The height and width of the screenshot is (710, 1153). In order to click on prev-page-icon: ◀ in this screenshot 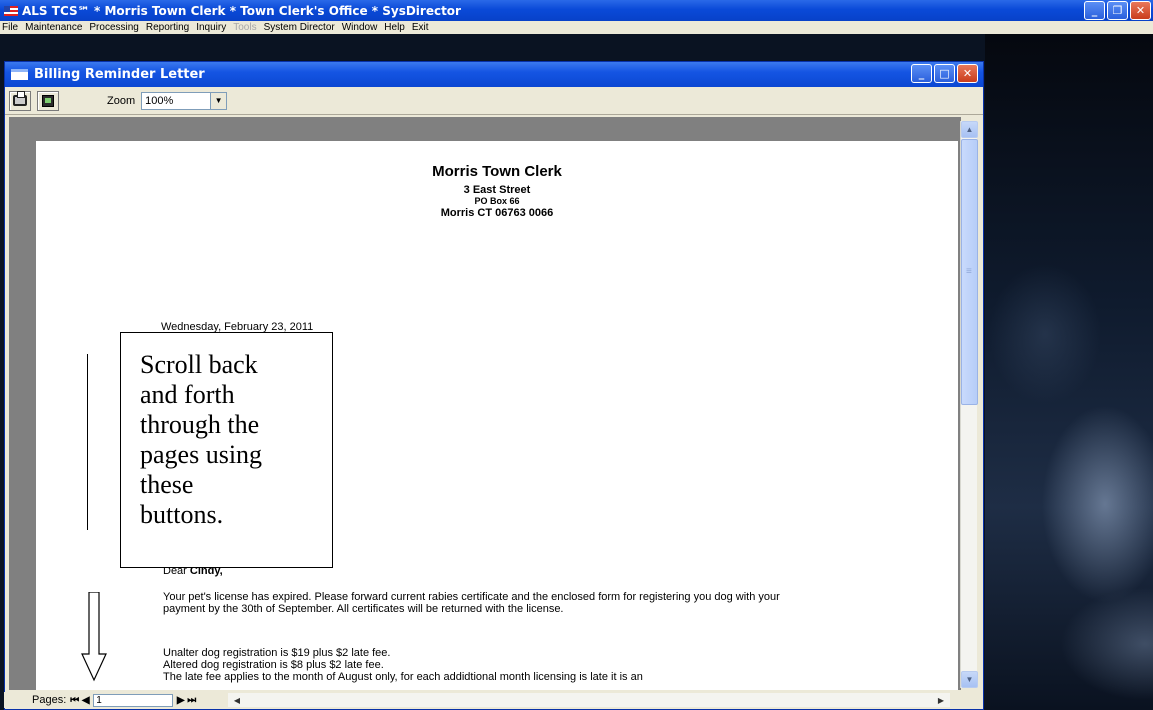, I will do `click(85, 700)`.